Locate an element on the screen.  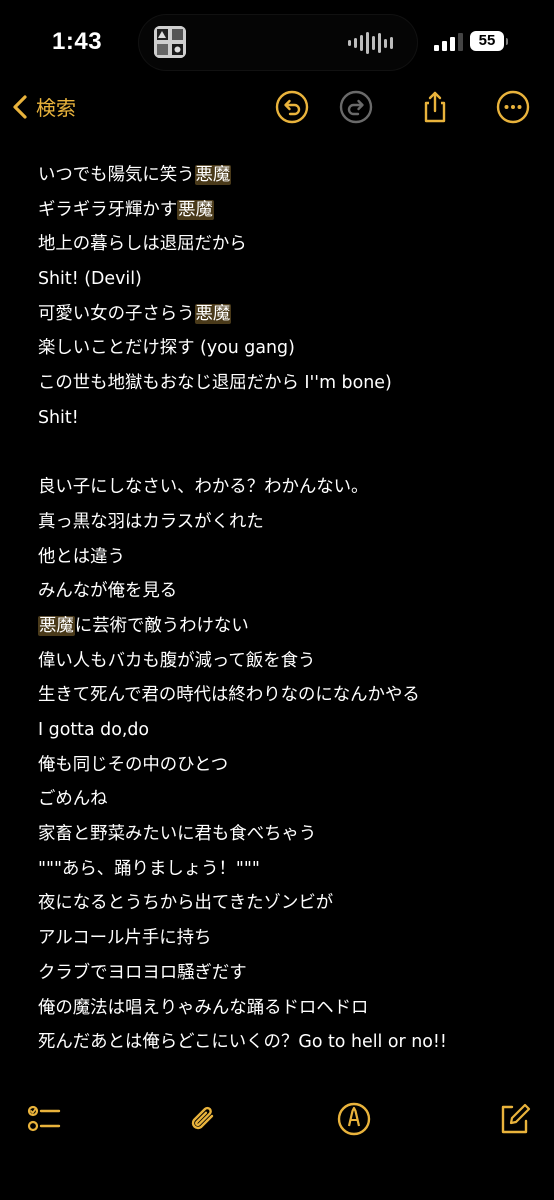
note-text: いつでも陽気に笑う is located at coordinates (116, 175).